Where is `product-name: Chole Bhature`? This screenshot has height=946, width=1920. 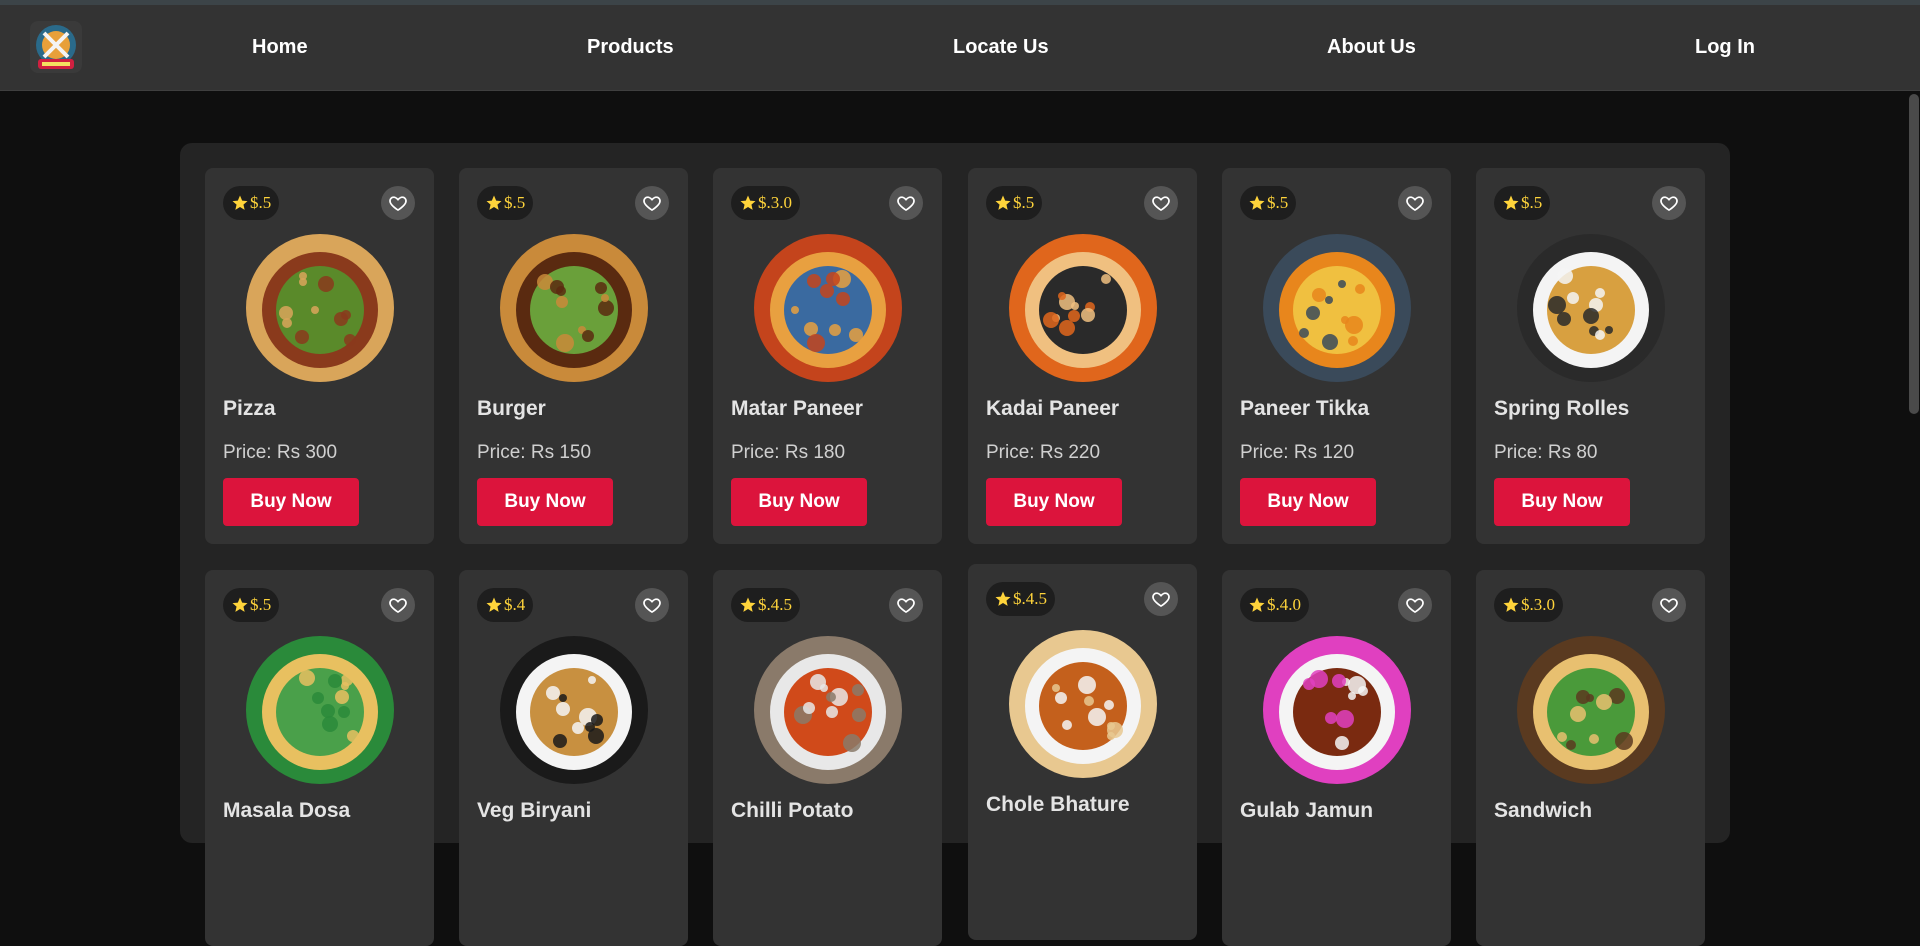
product-name: Chole Bhature is located at coordinates (1058, 804).